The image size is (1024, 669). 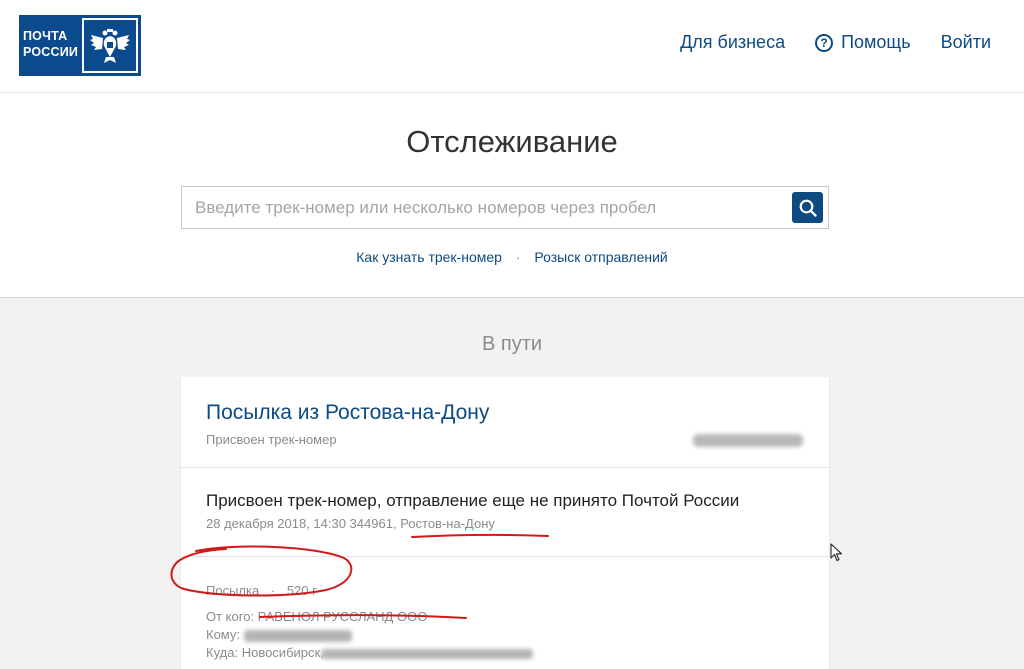 What do you see at coordinates (732, 42) in the screenshot?
I see `nav-business-link: Для бизнеса` at bounding box center [732, 42].